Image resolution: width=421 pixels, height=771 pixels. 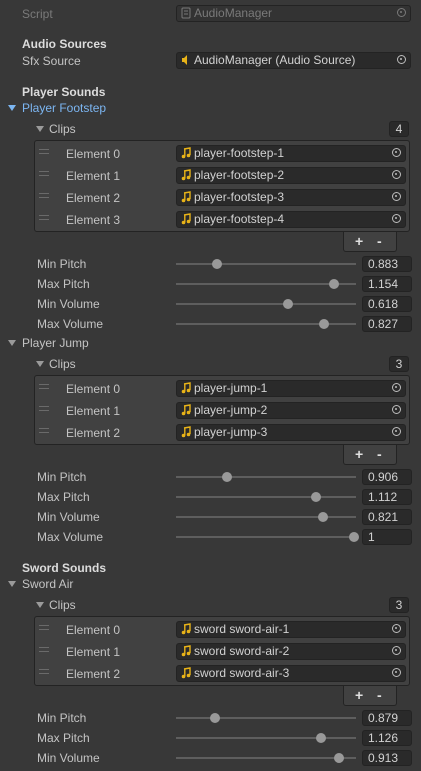 What do you see at coordinates (291, 219) in the screenshot?
I see `clip-field: player-footstep-4` at bounding box center [291, 219].